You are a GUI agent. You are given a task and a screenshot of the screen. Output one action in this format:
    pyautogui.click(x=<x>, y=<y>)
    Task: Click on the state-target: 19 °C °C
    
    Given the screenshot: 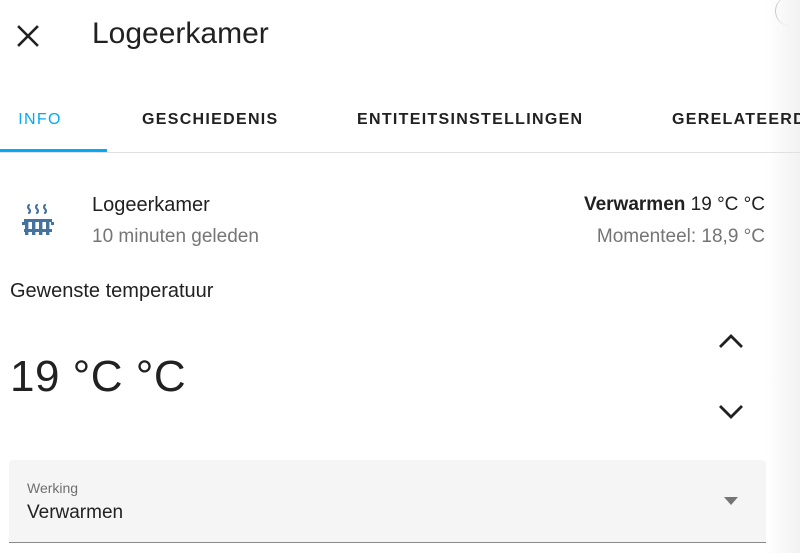 What is the action you would take?
    pyautogui.click(x=727, y=204)
    